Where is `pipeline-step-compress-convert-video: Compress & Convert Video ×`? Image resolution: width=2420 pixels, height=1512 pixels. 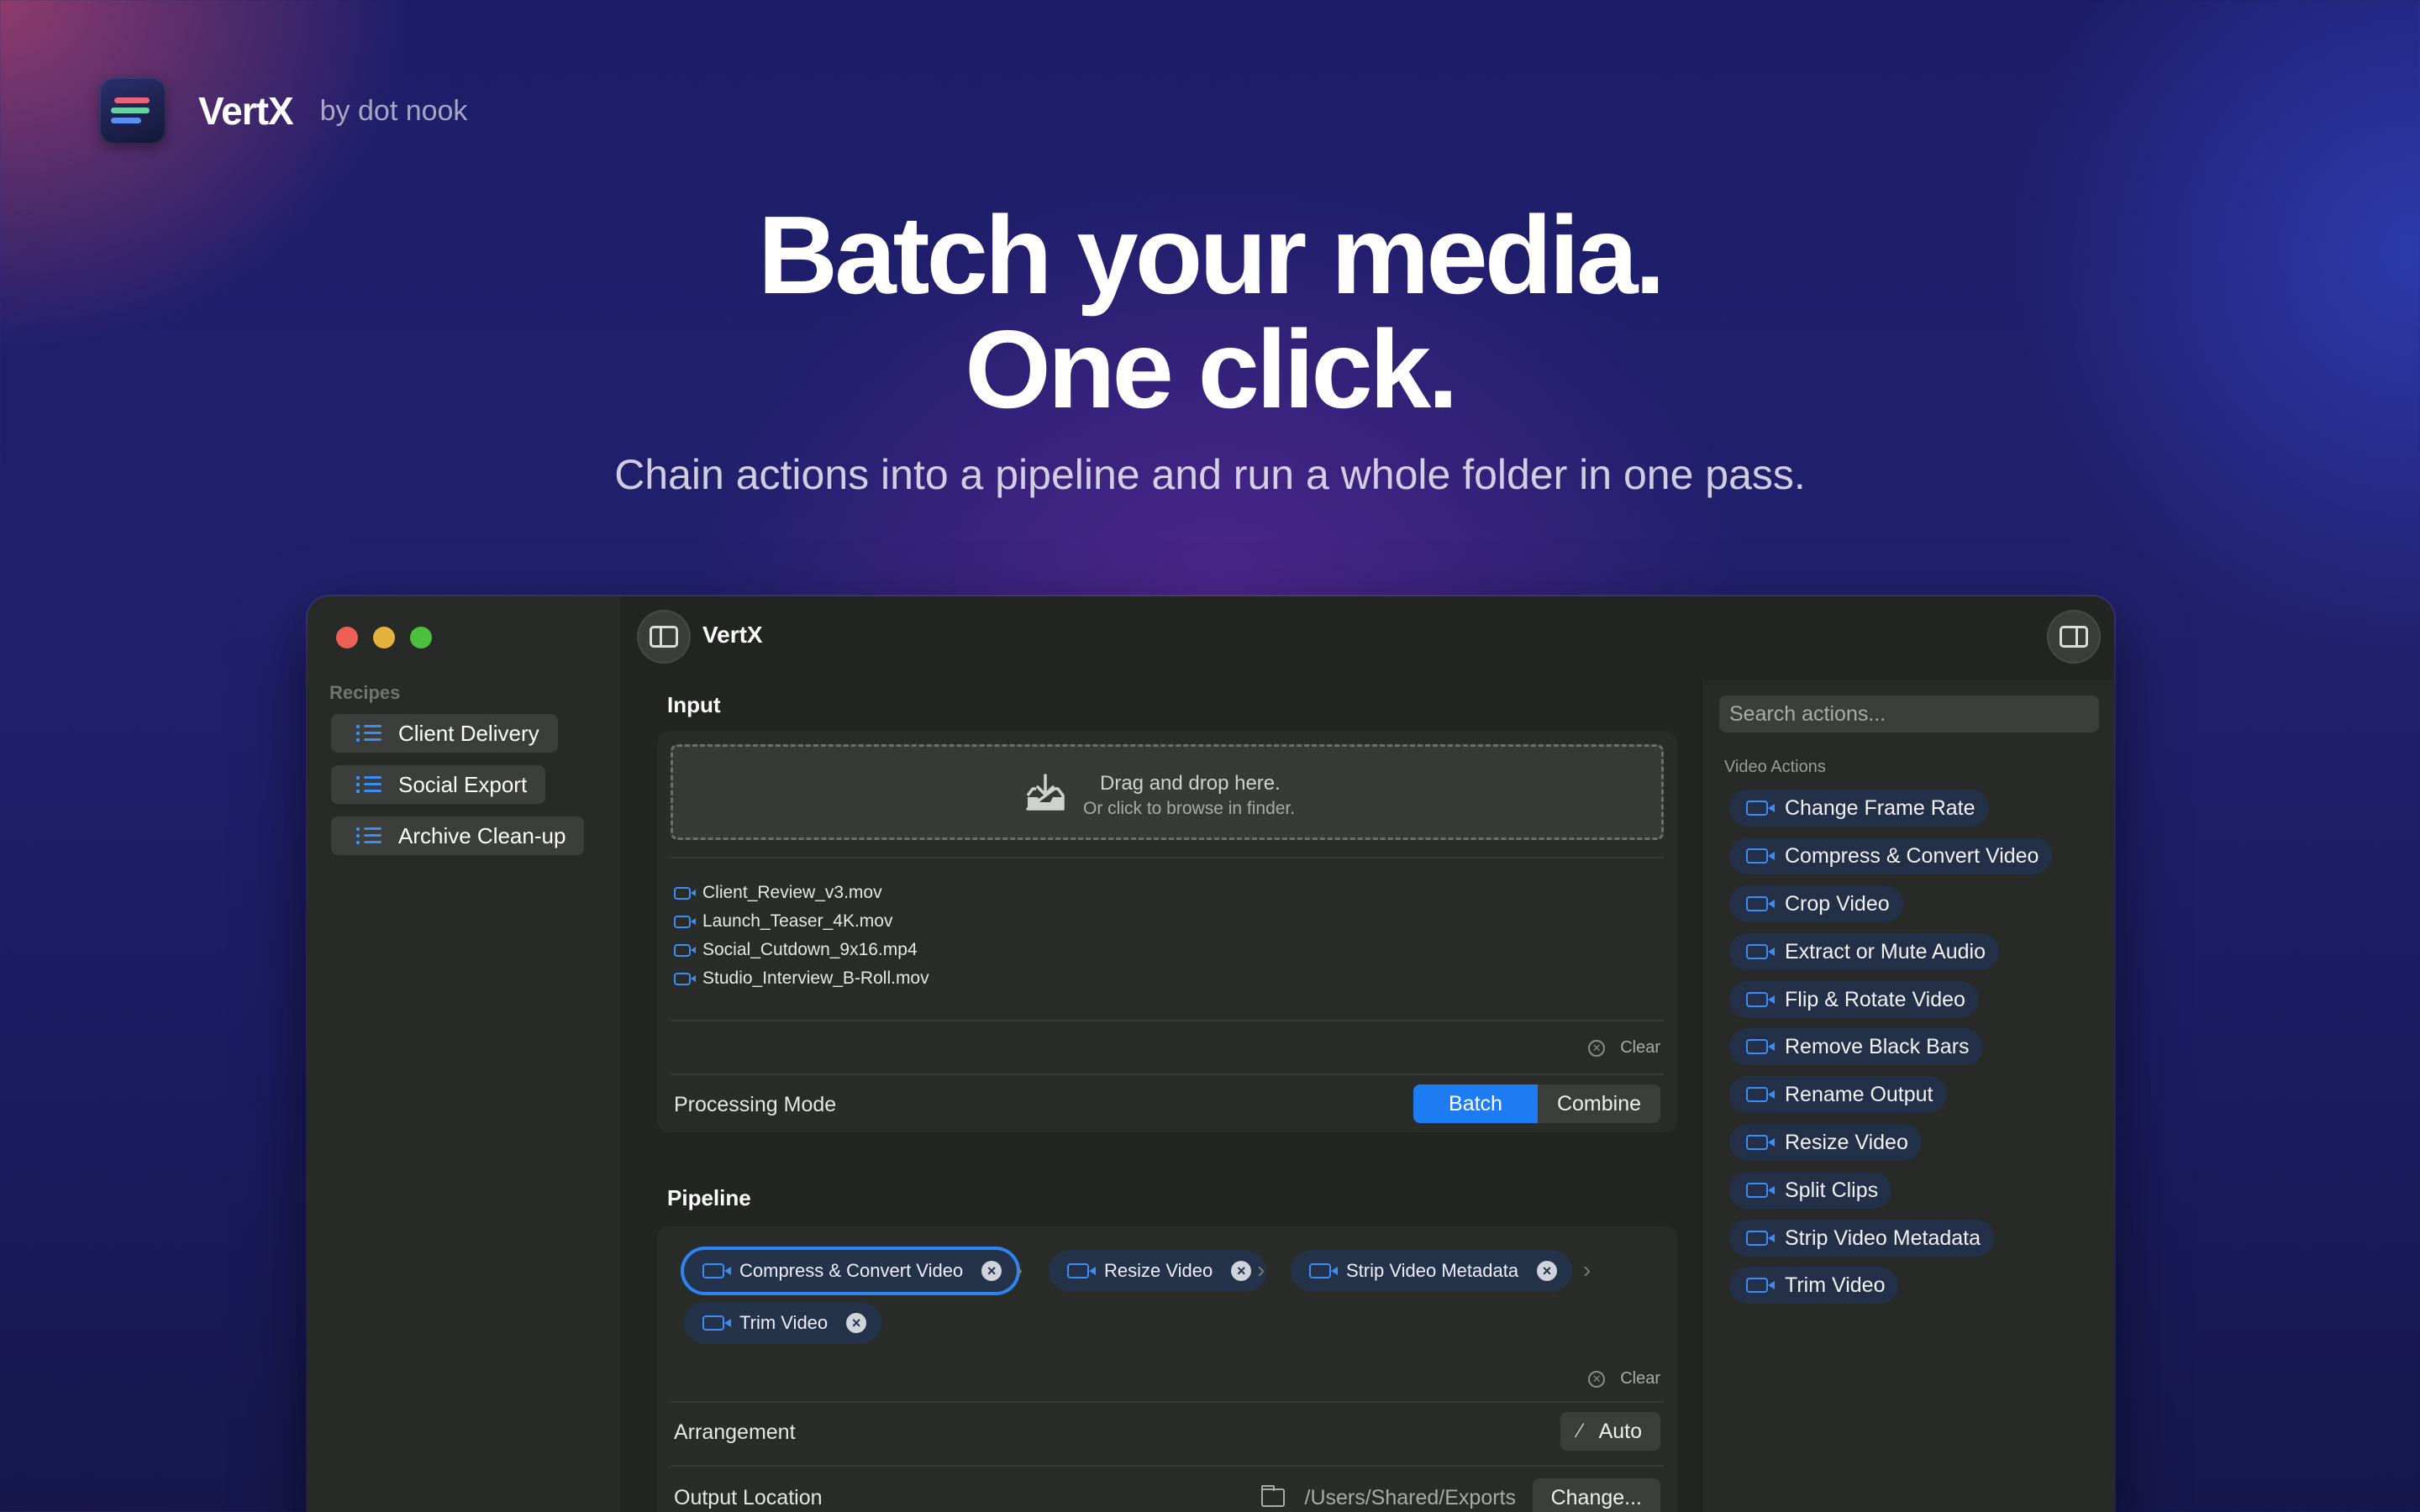
pipeline-step-compress-convert-video: Compress & Convert Video × is located at coordinates (851, 1271).